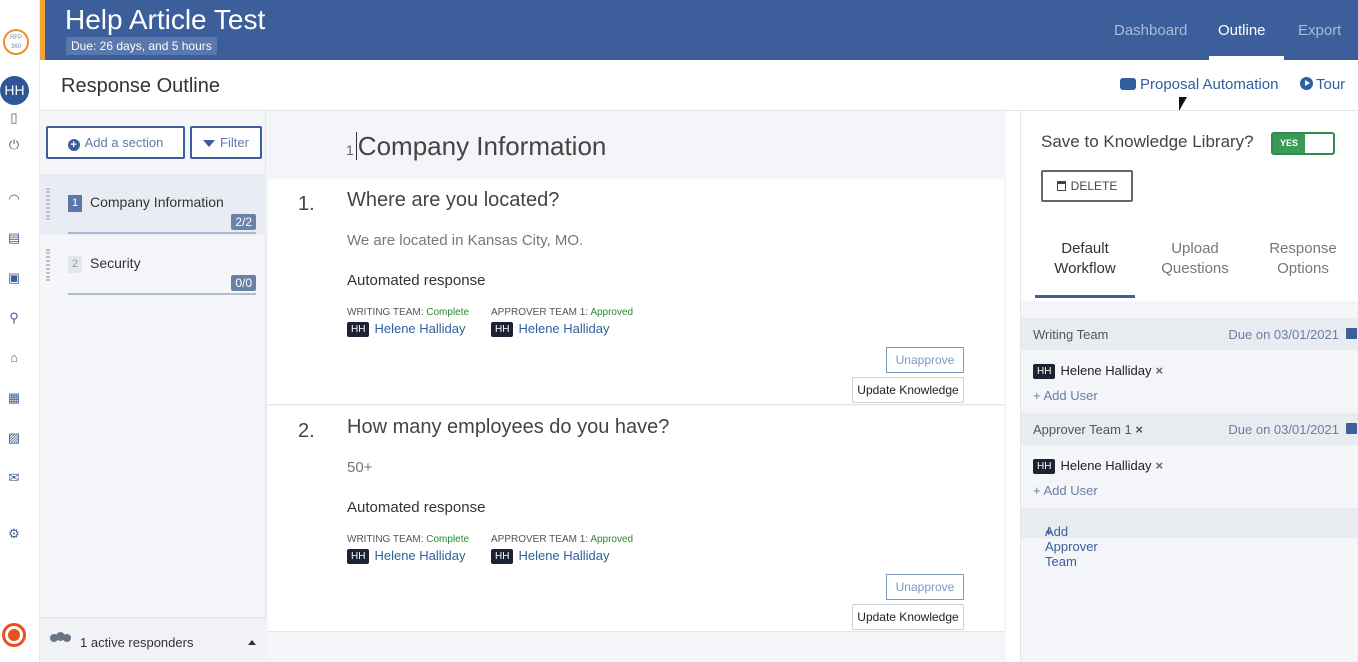 The image size is (1358, 662). What do you see at coordinates (153, 265) in the screenshot?
I see `section-item-security: 2 Security 0/0` at bounding box center [153, 265].